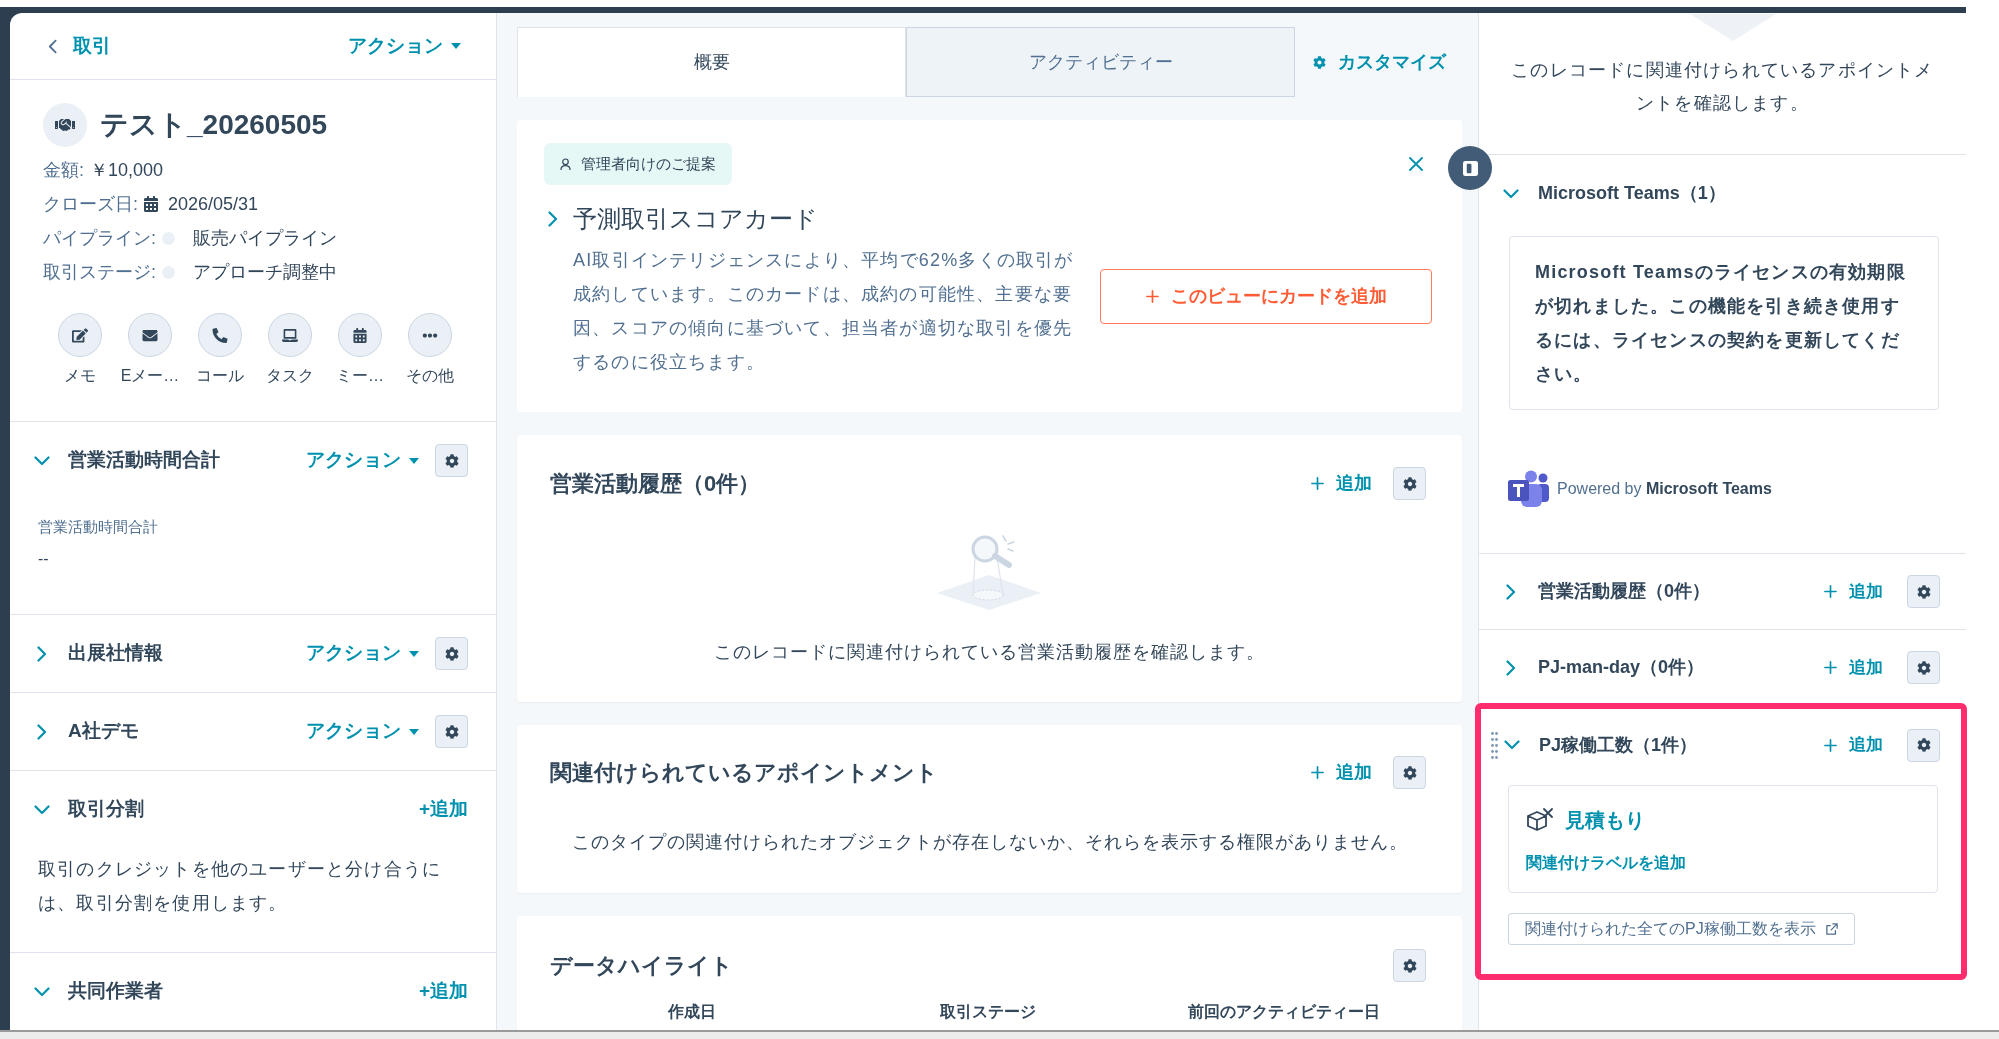 Image resolution: width=1999 pixels, height=1039 pixels. What do you see at coordinates (565, 164) in the screenshot?
I see `person-icon` at bounding box center [565, 164].